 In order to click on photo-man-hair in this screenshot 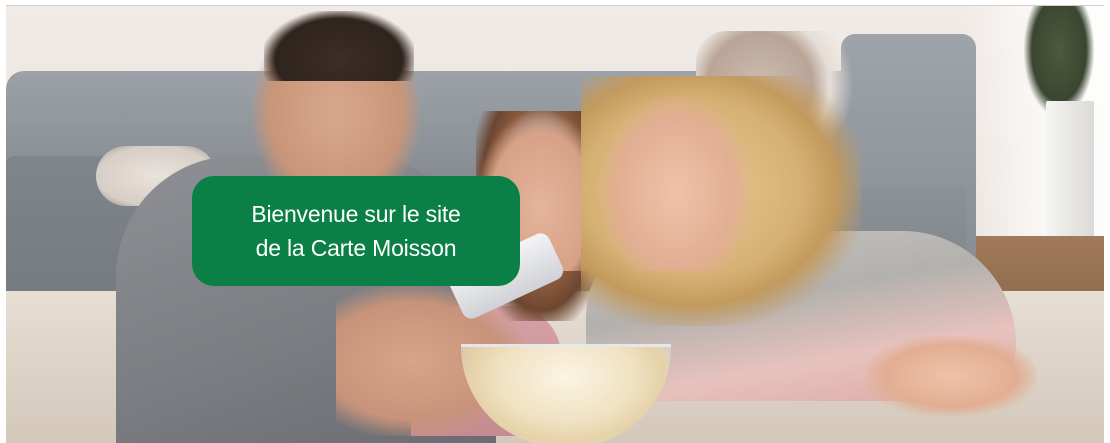, I will do `click(339, 46)`.